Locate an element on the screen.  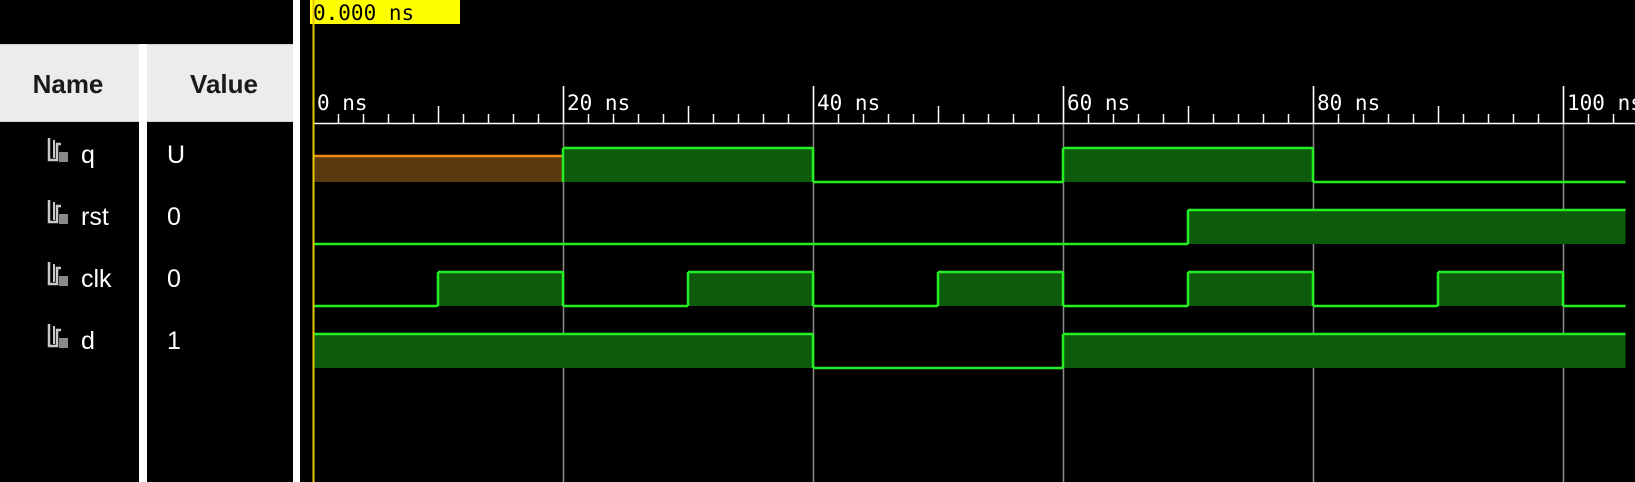
signal-name: d is located at coordinates (88, 341).